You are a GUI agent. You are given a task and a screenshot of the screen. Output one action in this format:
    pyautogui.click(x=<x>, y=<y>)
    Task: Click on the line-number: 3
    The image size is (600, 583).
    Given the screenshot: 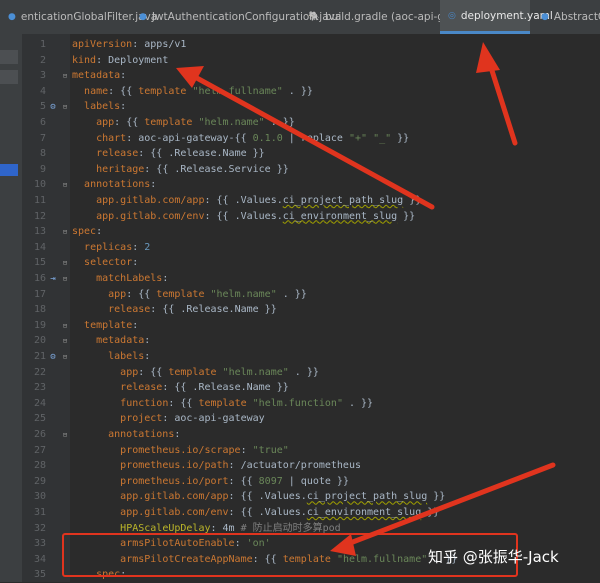 What is the action you would take?
    pyautogui.click(x=42, y=76)
    